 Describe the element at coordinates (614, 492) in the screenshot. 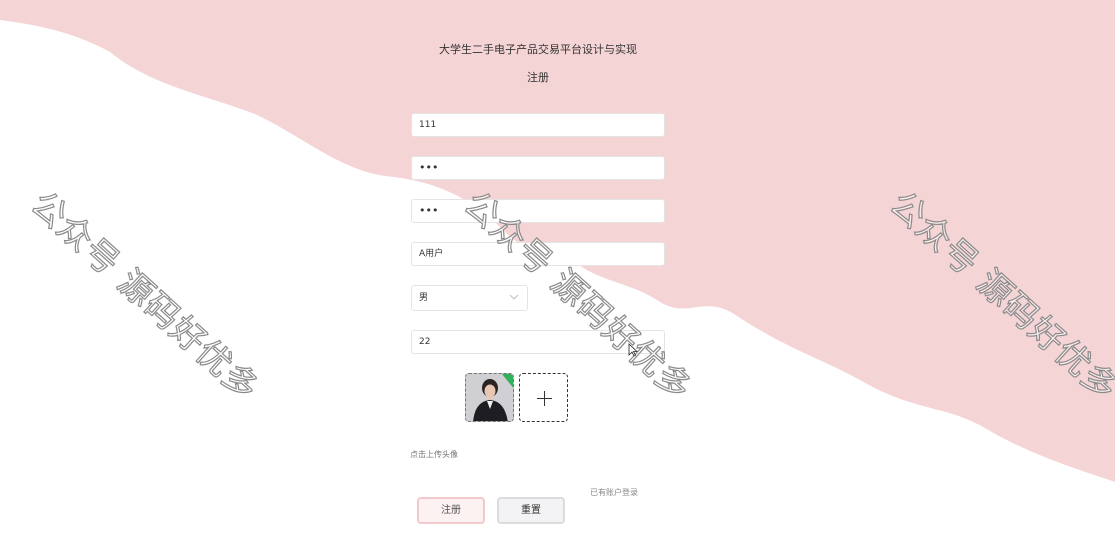

I see `login-link: 已有账户登录` at that location.